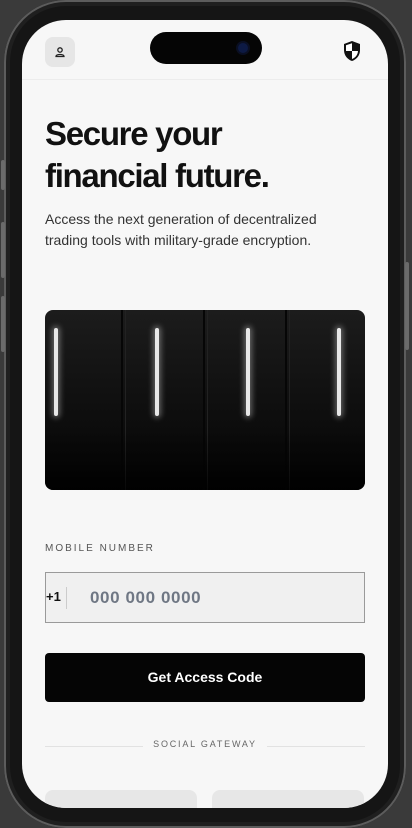 Image resolution: width=412 pixels, height=828 pixels. Describe the element at coordinates (352, 51) in the screenshot. I see `shield-icon` at that location.